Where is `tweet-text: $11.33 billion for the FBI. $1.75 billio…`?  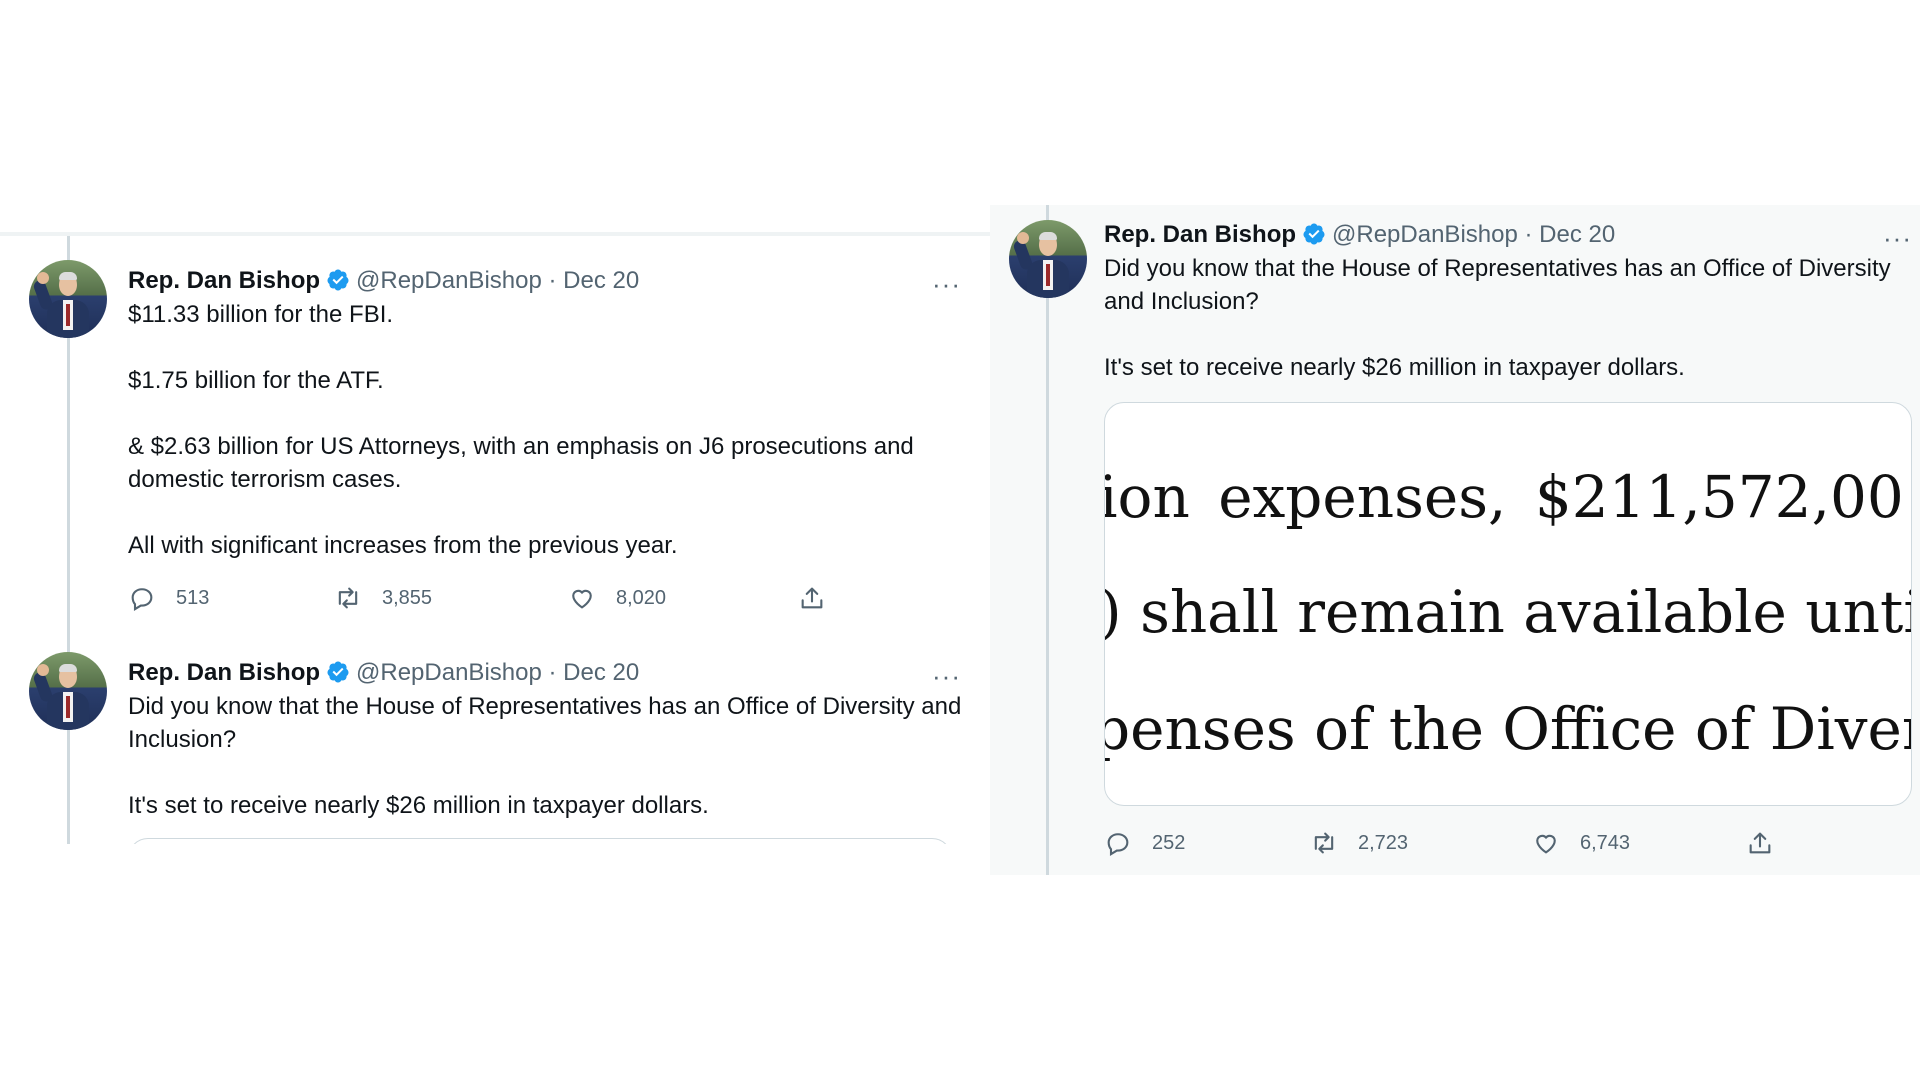
tweet-text: $11.33 billion for the FBI. $1.75 billio… is located at coordinates (548, 430).